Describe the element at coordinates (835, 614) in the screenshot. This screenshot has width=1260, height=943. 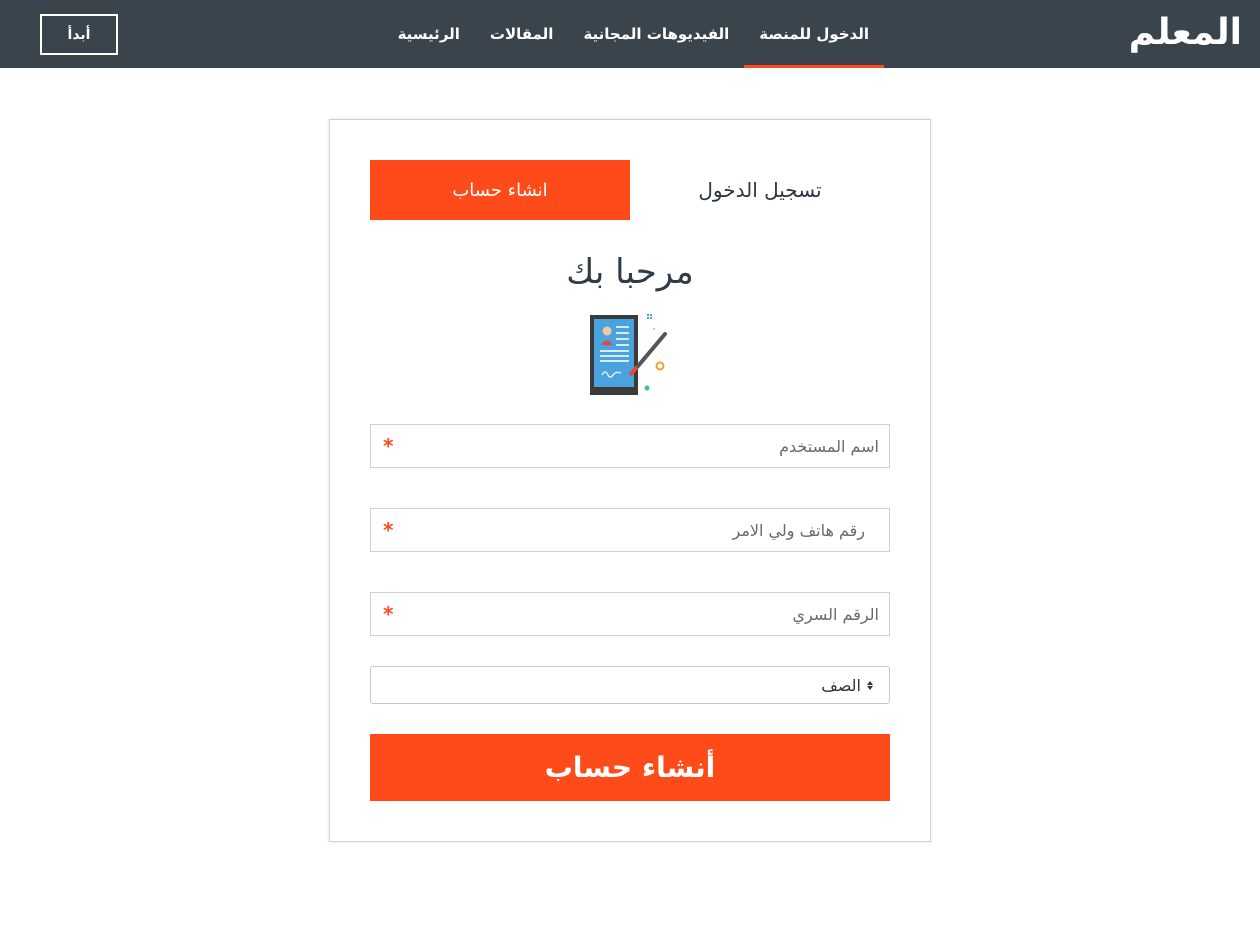
I see `password-placeholder: الرقم السري` at that location.